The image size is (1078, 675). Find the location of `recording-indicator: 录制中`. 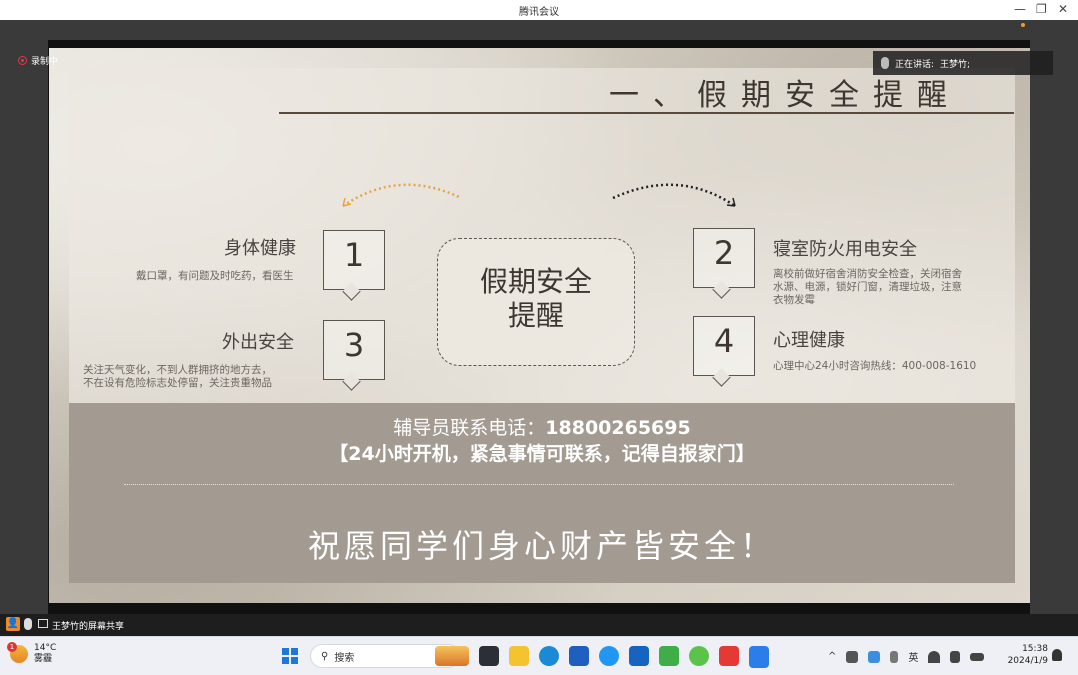

recording-indicator: 录制中 is located at coordinates (38, 60).